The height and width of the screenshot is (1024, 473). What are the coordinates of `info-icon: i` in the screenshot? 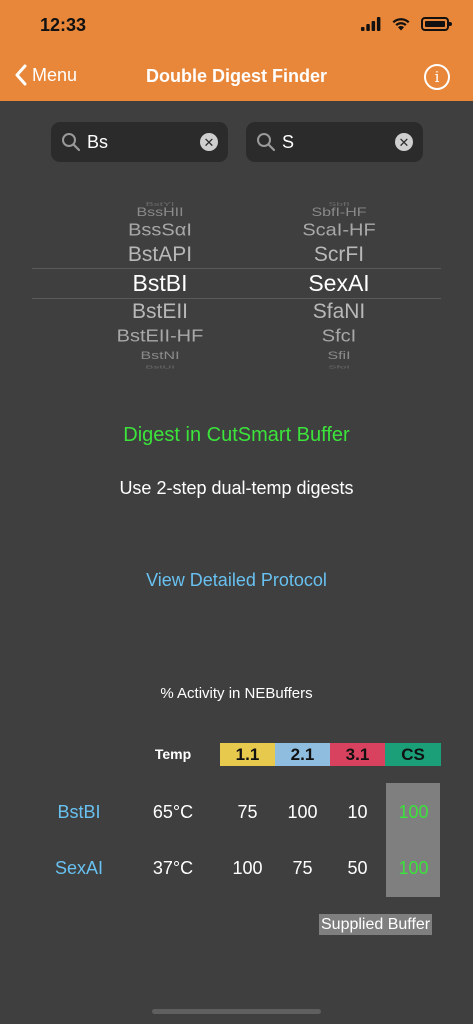 It's located at (437, 77).